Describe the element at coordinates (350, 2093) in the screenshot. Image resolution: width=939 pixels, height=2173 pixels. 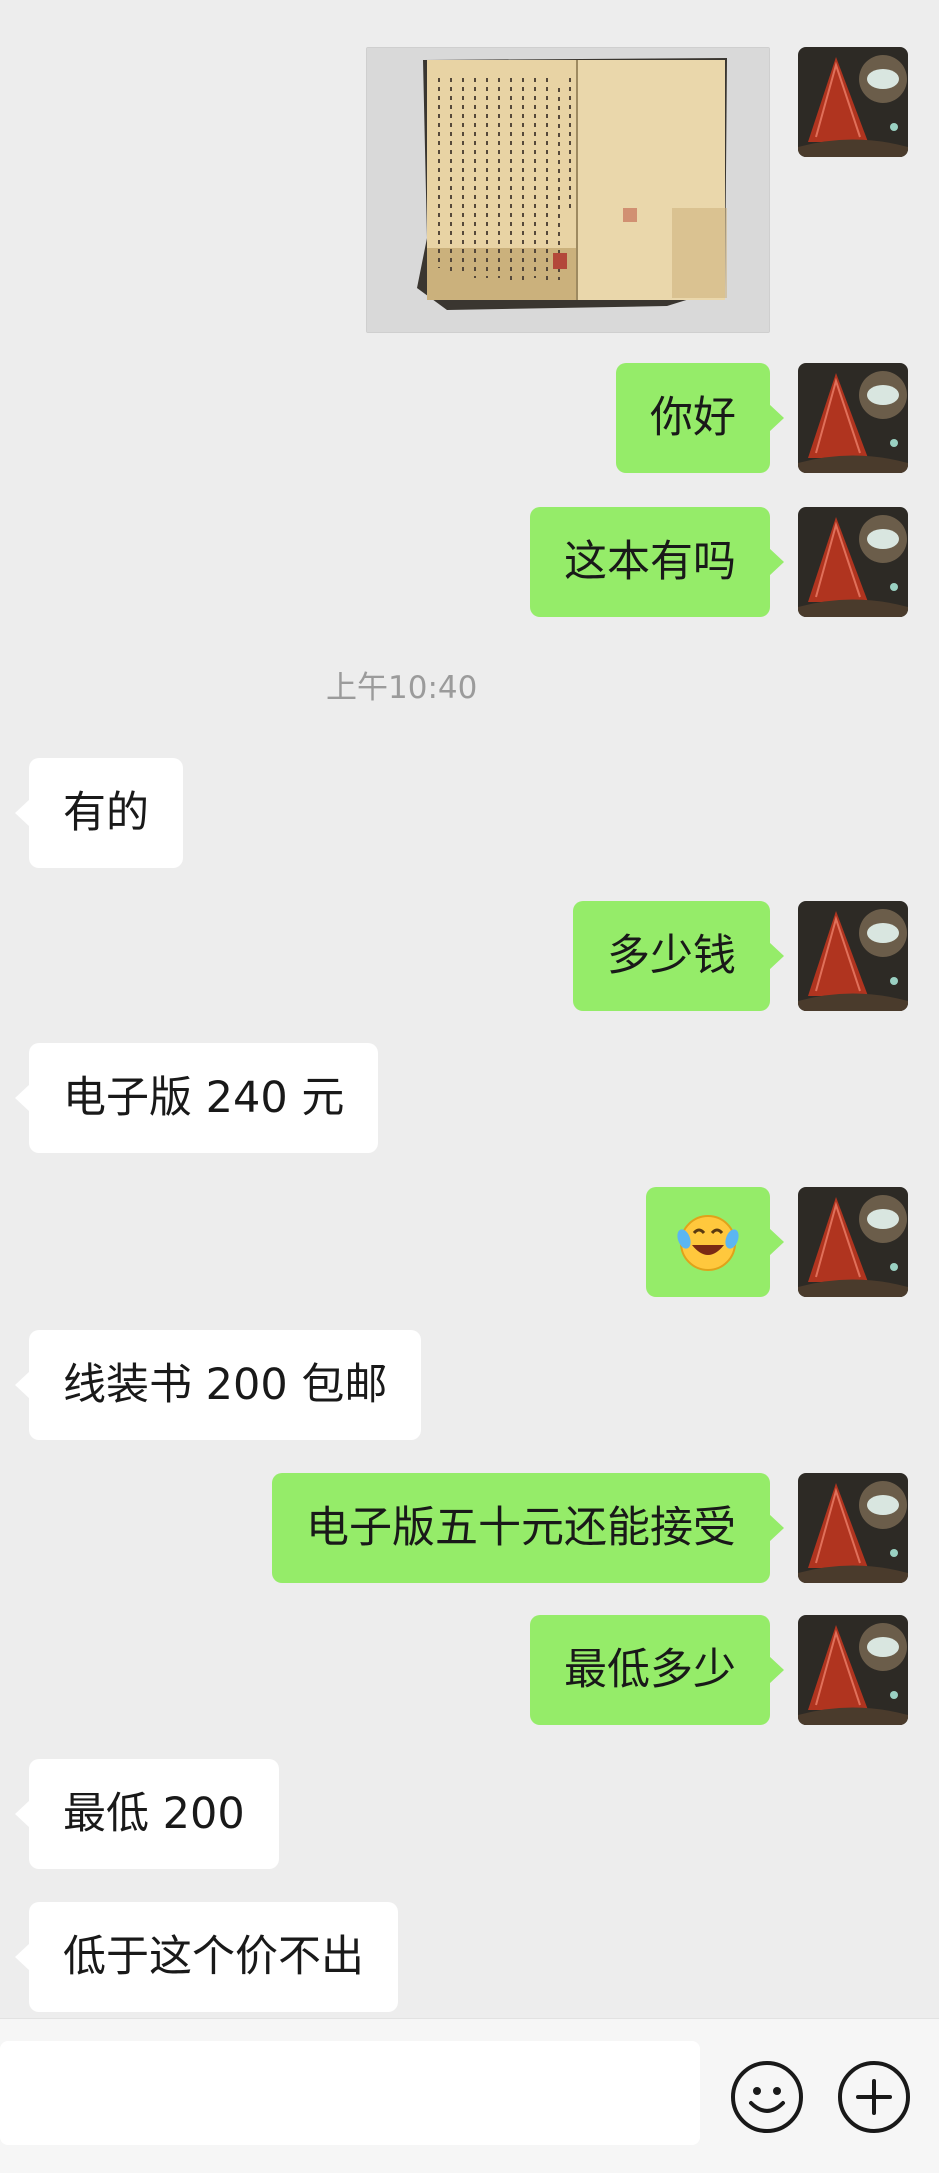
I see `message-input` at that location.